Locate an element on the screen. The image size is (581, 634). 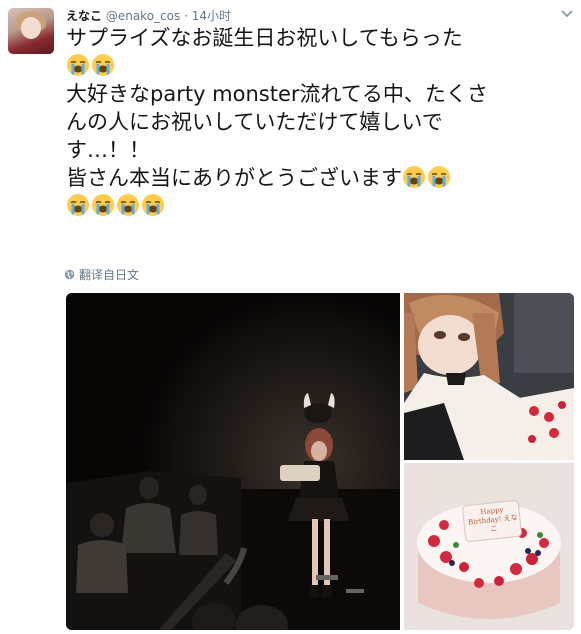
user-handle: @enako_cos is located at coordinates (143, 16).